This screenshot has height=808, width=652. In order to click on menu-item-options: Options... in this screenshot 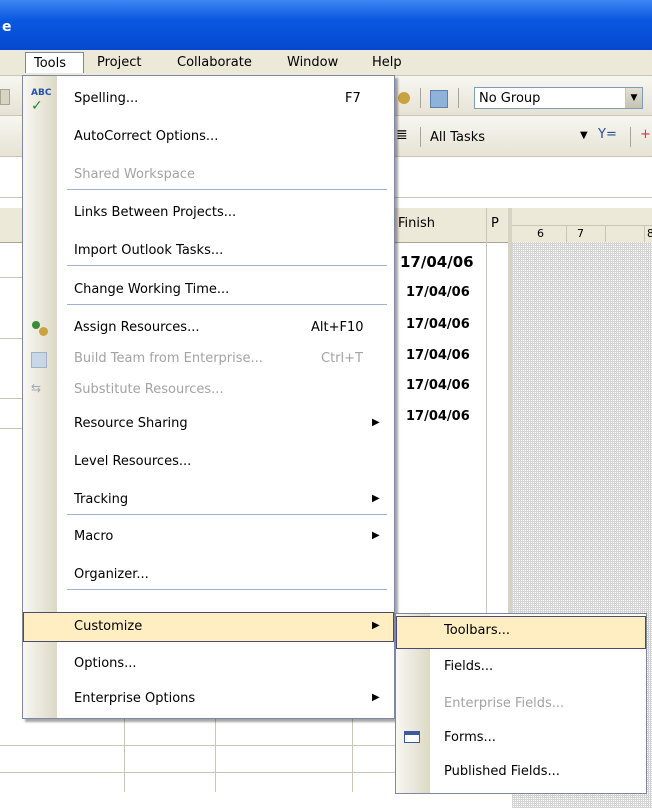, I will do `click(208, 664)`.